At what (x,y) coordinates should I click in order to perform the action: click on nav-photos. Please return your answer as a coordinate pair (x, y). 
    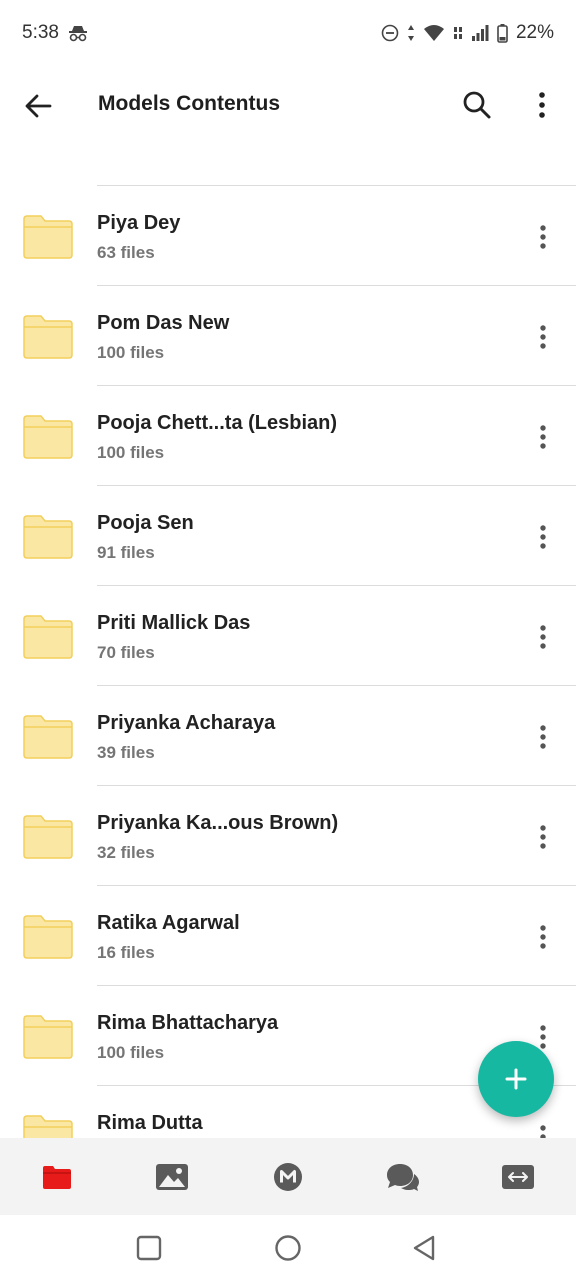
    Looking at the image, I should click on (172, 1177).